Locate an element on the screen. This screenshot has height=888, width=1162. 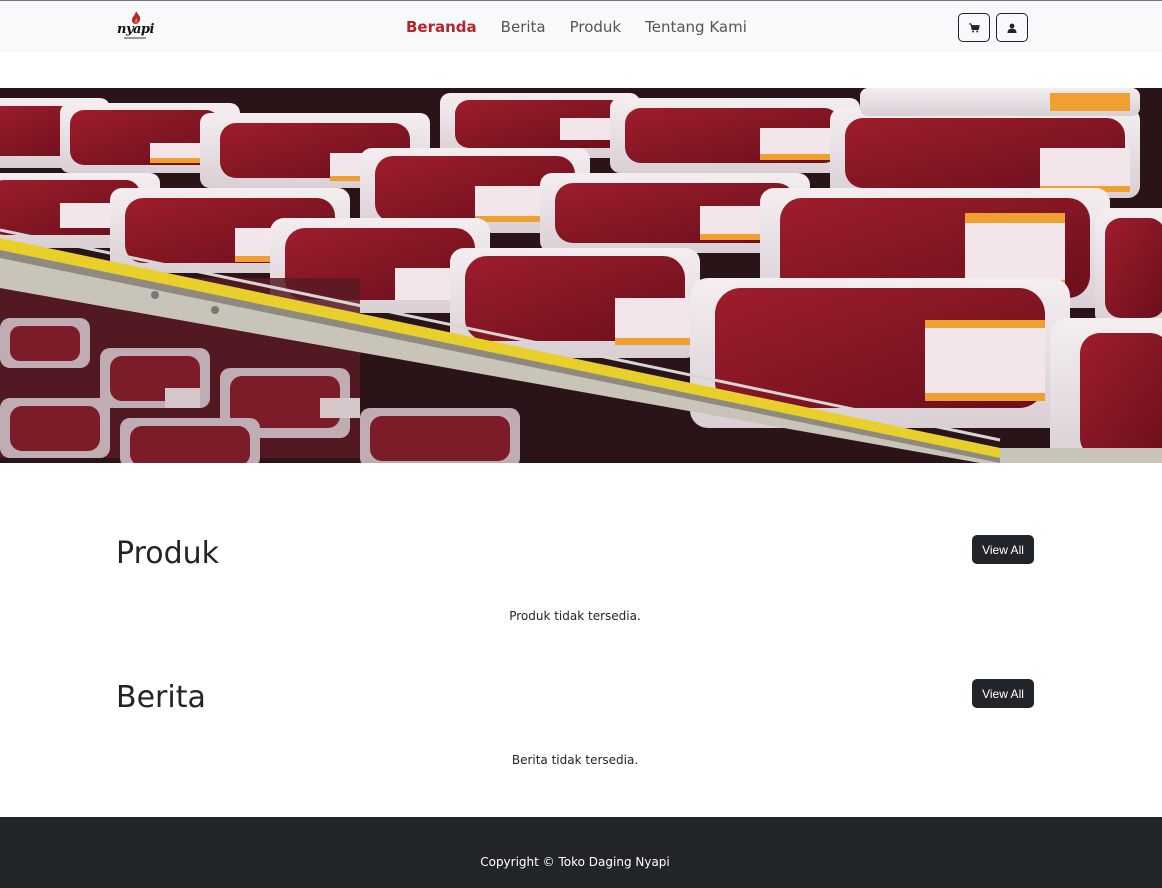
main-nav: Beranda Berita Produk Tentang Kami is located at coordinates (576, 27).